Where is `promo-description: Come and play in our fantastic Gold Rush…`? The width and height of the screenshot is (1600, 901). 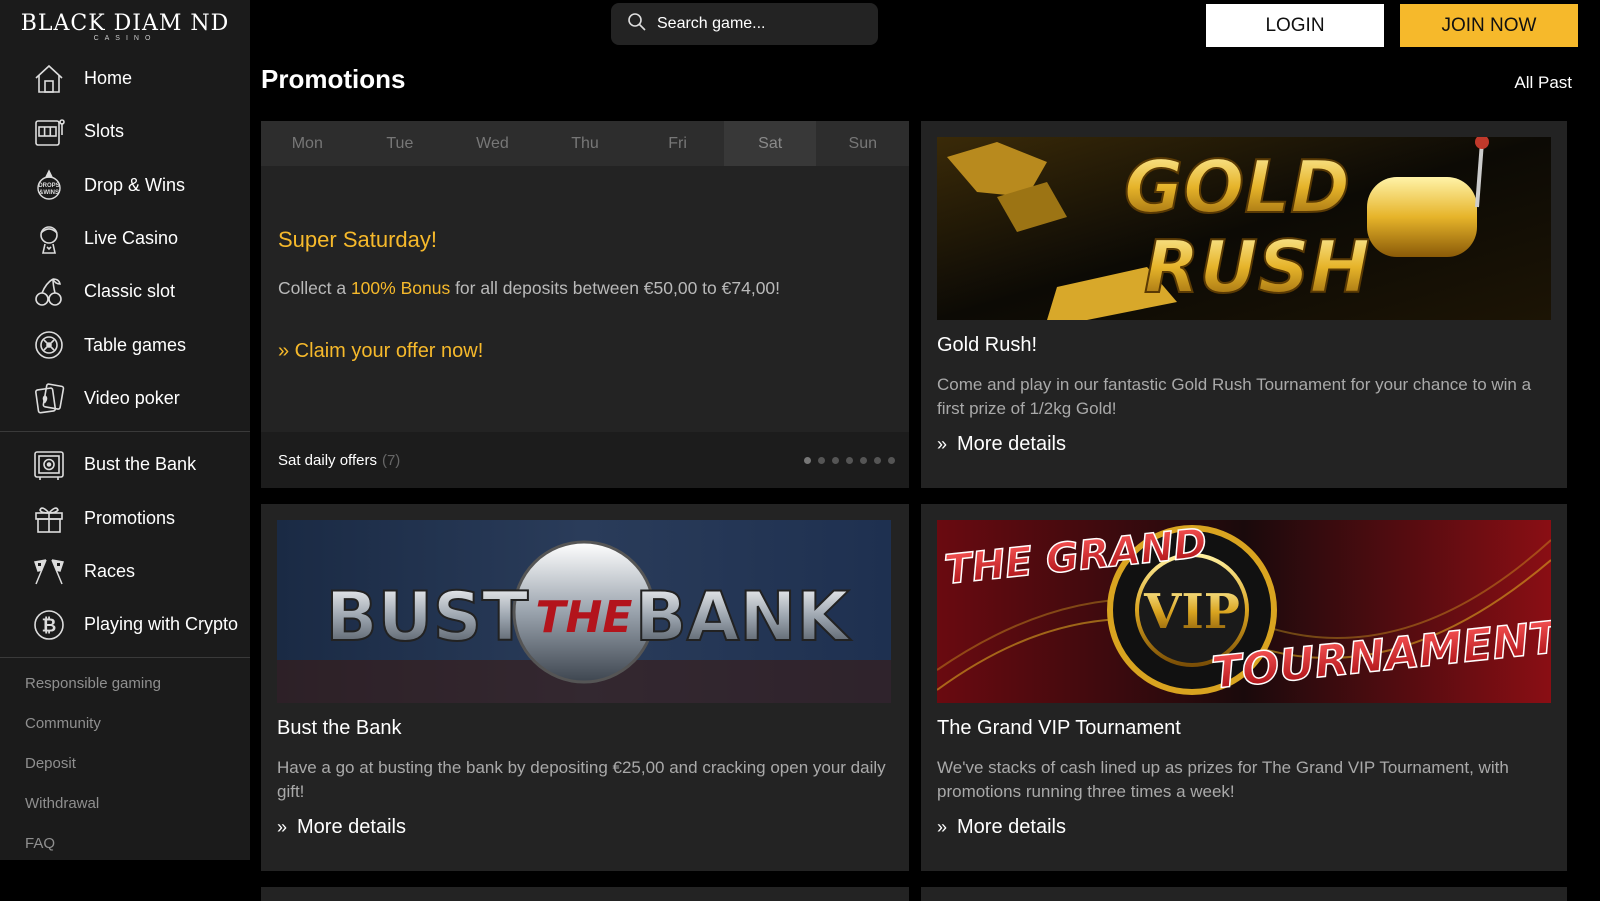
promo-description: Come and play in our fantastic Gold Rush… is located at coordinates (1234, 396).